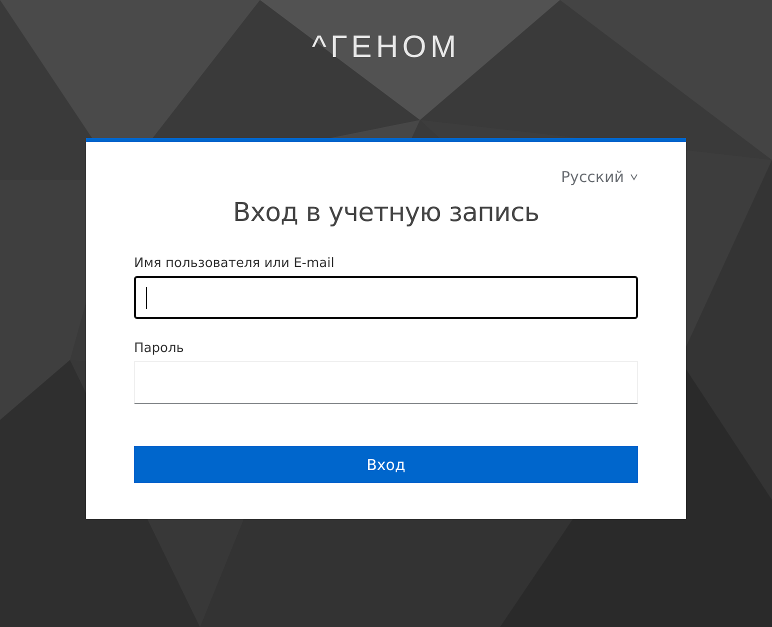 This screenshot has height=627, width=772. I want to click on text-cursor, so click(146, 297).